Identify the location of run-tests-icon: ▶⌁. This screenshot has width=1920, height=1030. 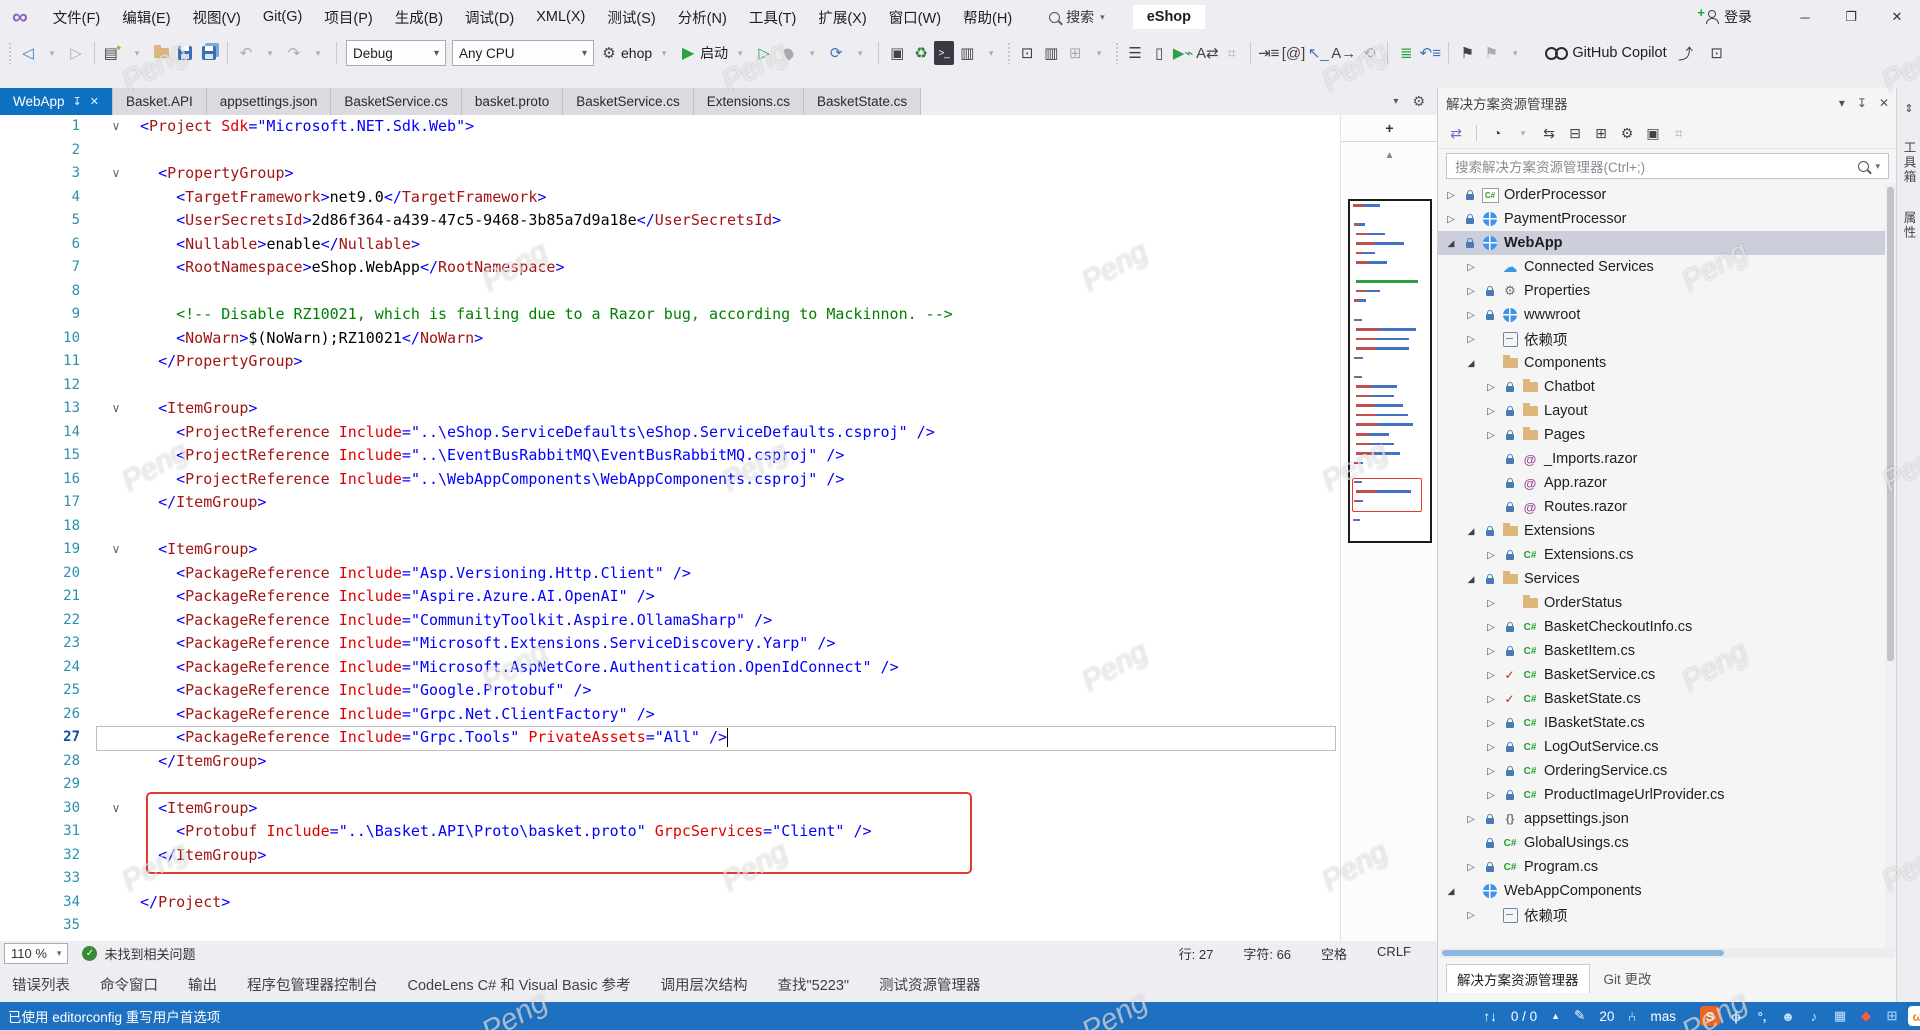
(1183, 53).